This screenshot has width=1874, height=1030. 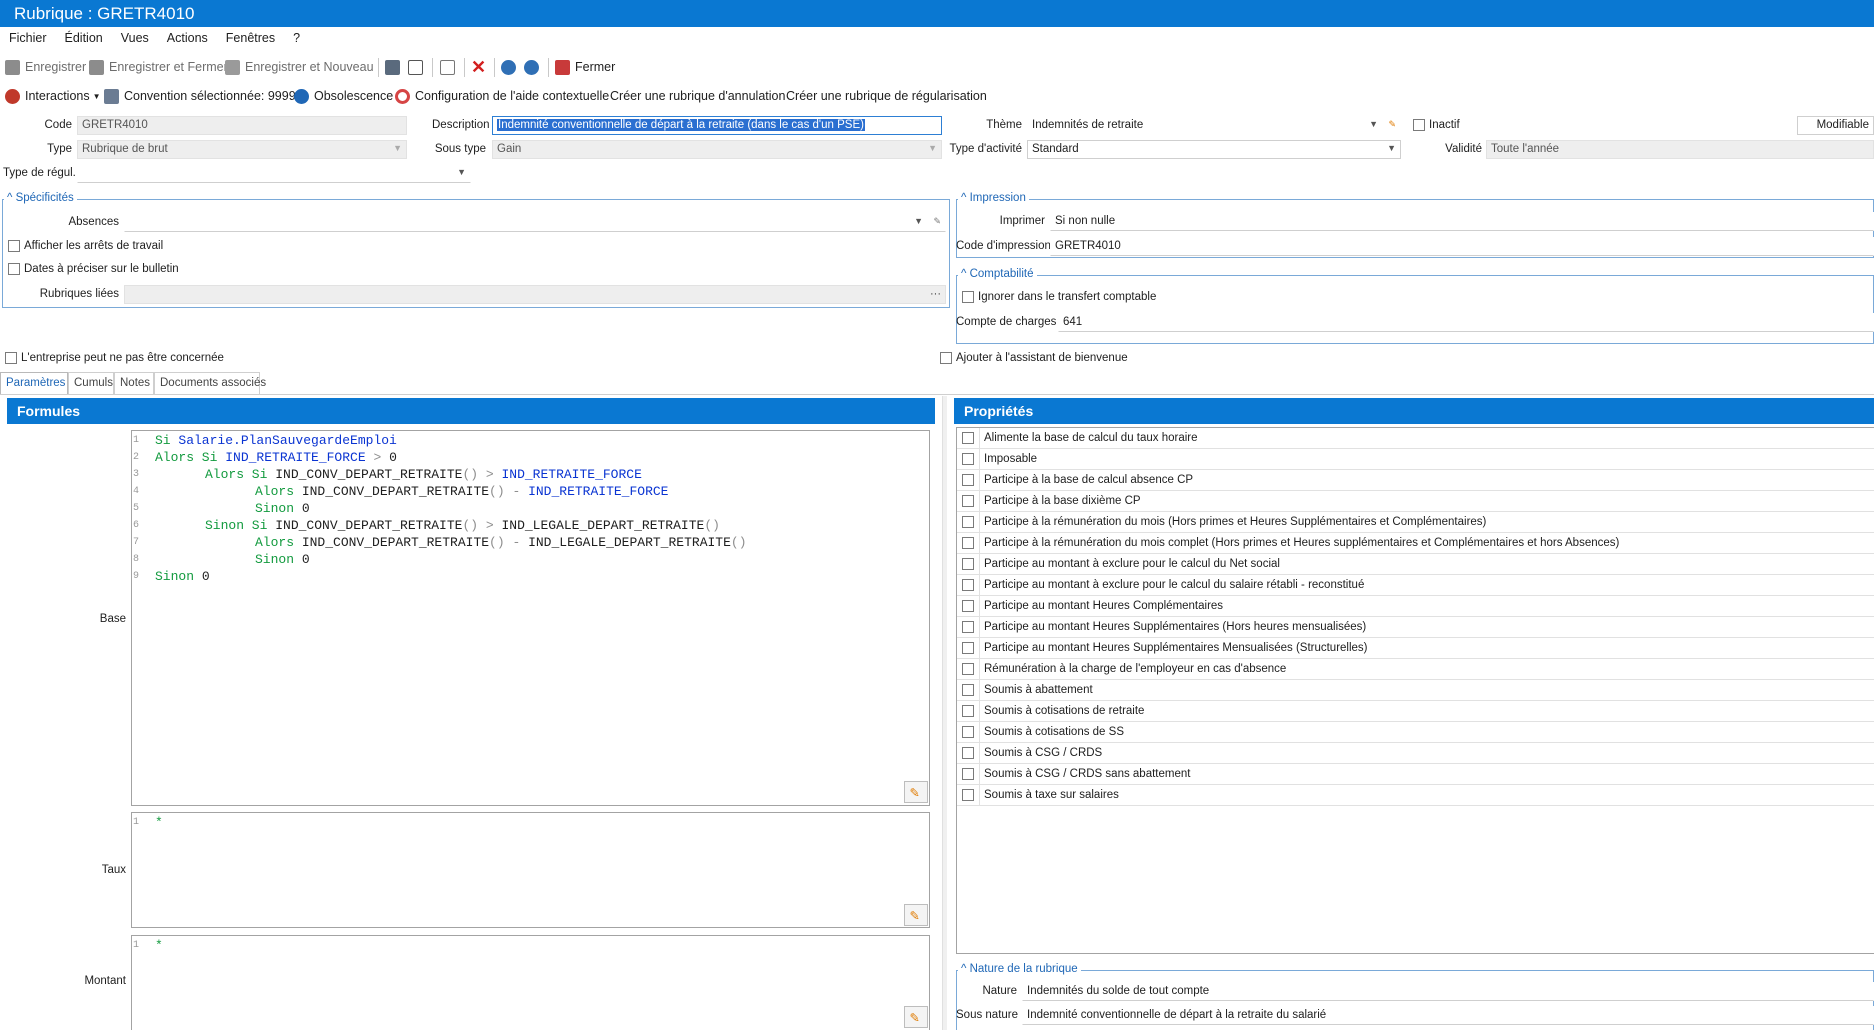 What do you see at coordinates (987, 1015) in the screenshot?
I see `sous-nature-label: Sous nature` at bounding box center [987, 1015].